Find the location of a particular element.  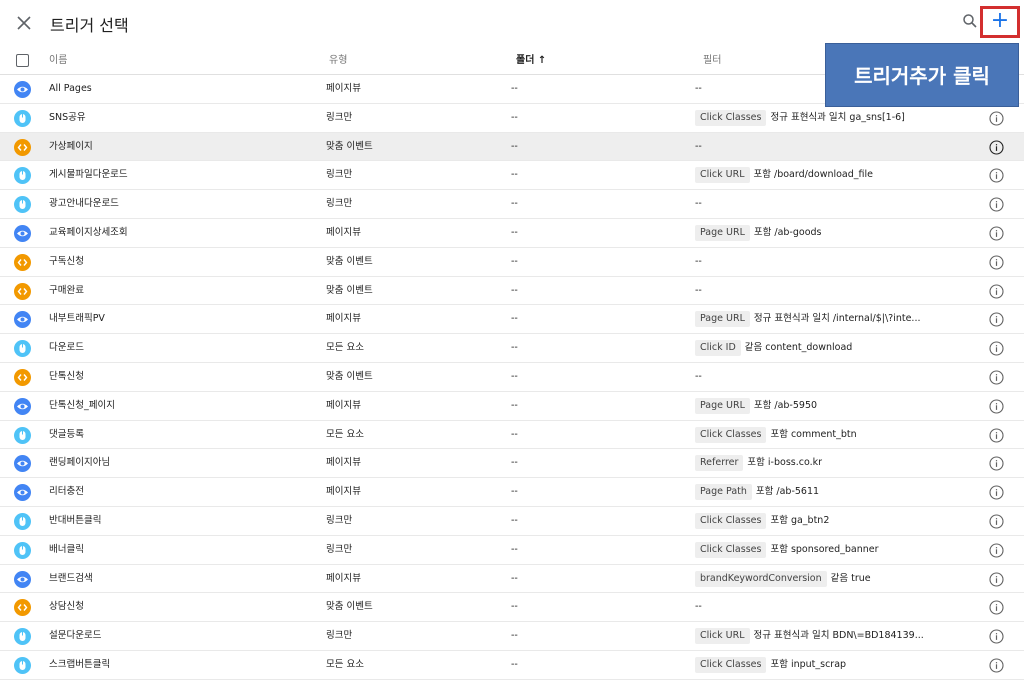

add-trigger-button: + is located at coordinates (1000, 22).